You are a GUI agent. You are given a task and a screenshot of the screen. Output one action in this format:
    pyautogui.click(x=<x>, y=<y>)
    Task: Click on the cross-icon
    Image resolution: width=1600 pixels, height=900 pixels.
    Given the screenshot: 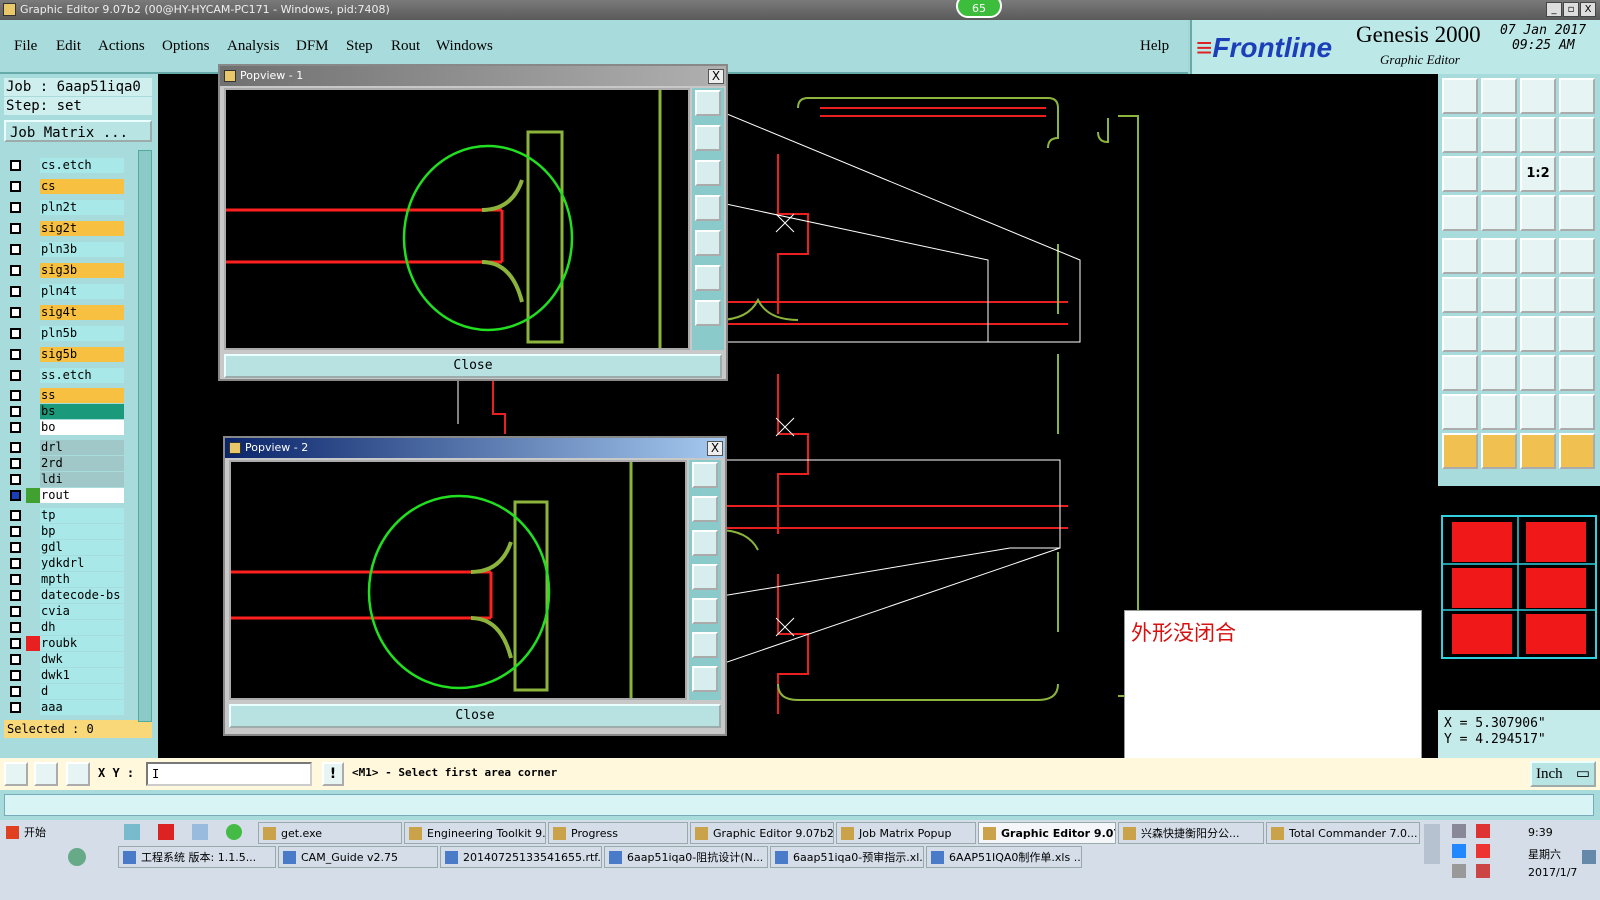 What is the action you would take?
    pyautogui.click(x=1499, y=295)
    